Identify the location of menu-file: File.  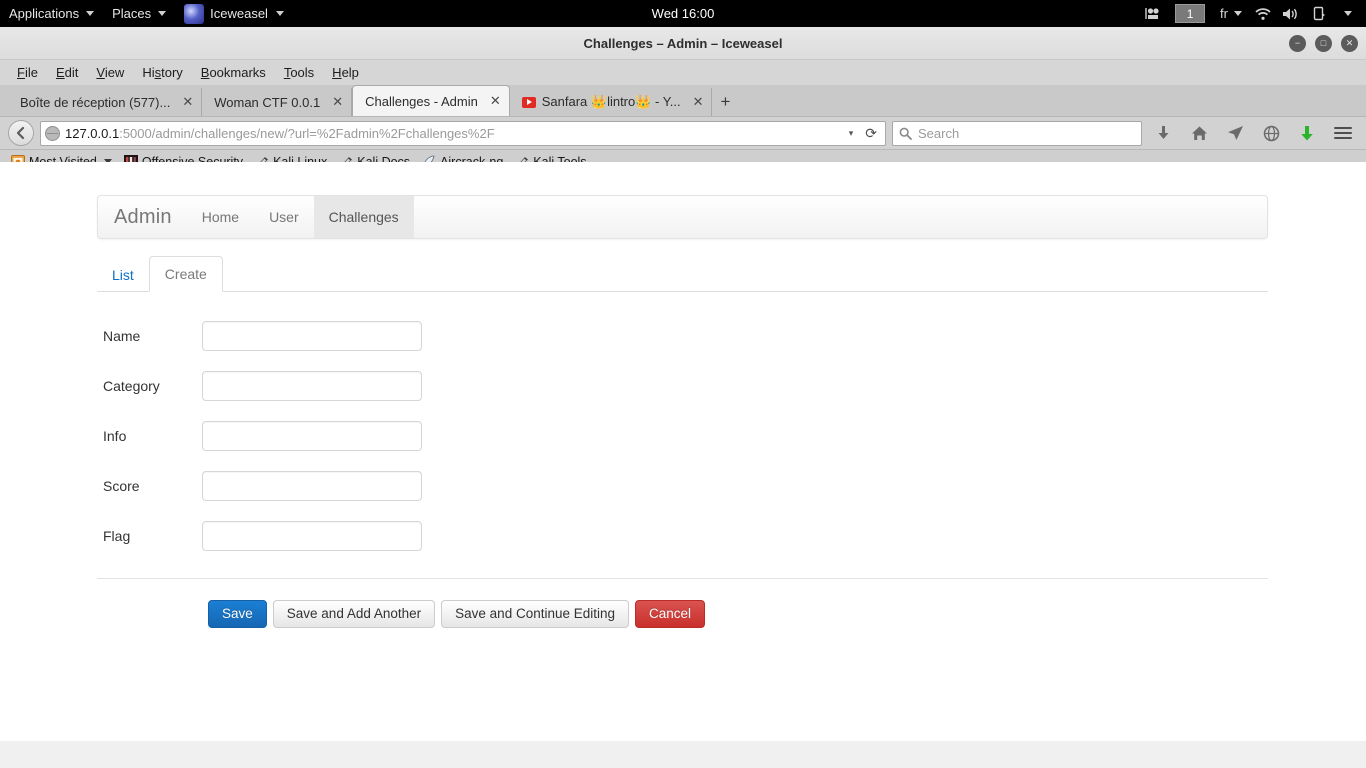
(27, 72).